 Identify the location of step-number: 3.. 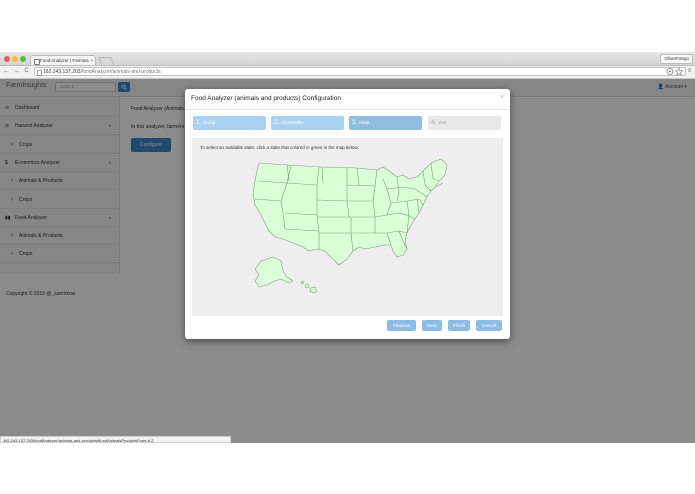
(355, 122).